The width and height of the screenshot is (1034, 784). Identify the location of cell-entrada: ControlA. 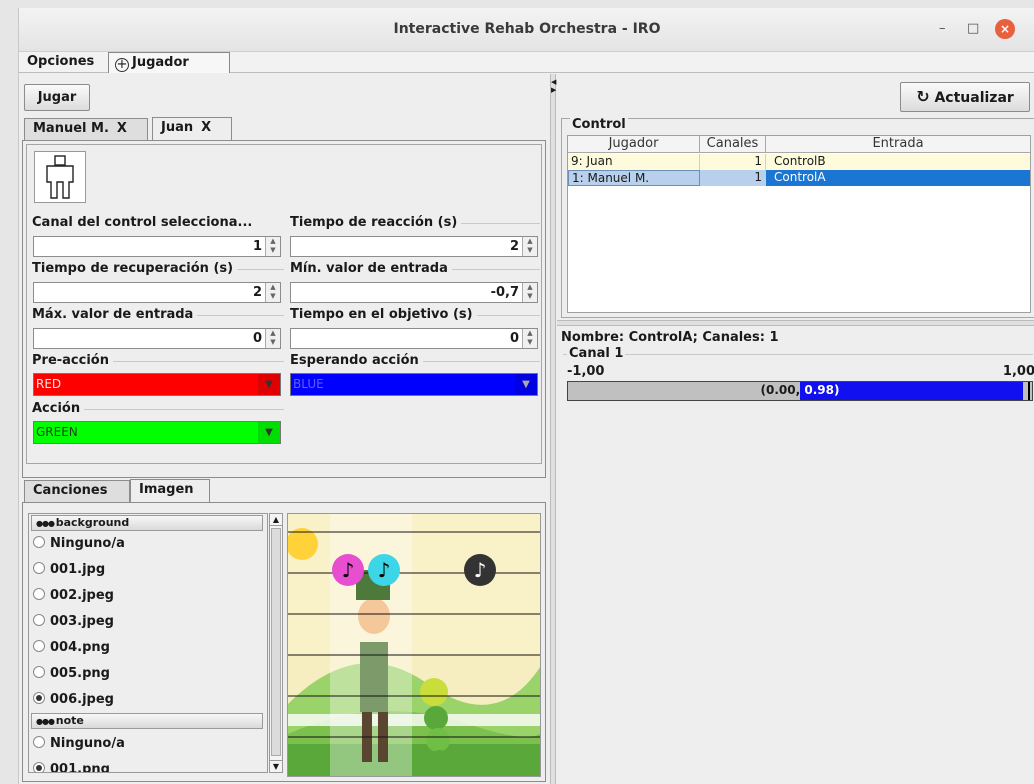
(898, 178).